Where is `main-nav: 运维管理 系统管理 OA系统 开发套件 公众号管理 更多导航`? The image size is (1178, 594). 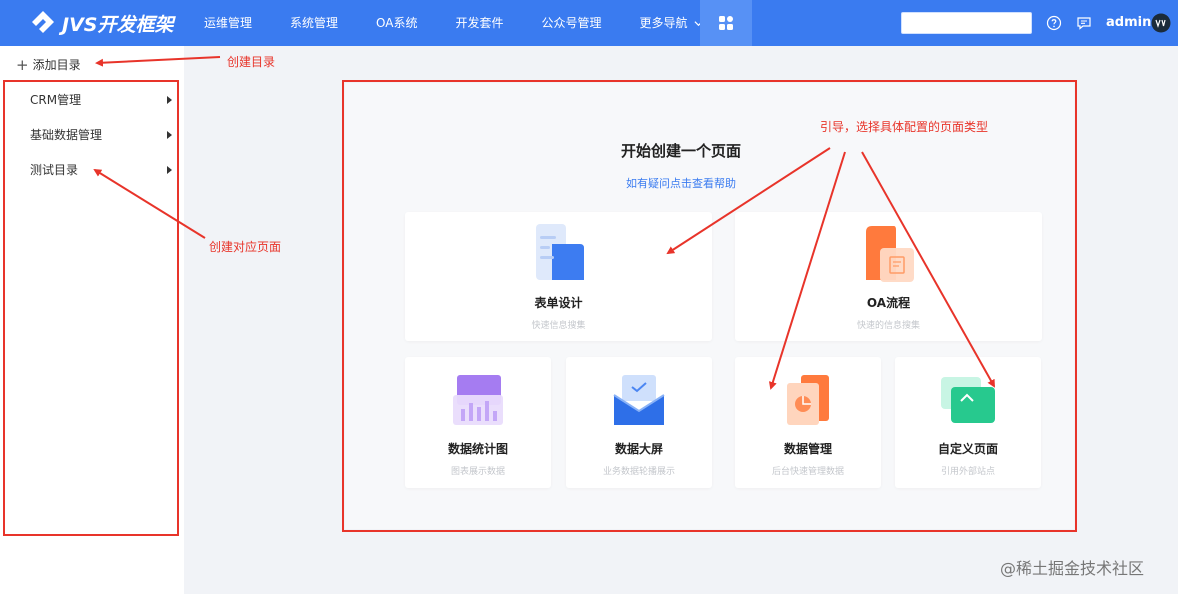
main-nav: 运维管理 系统管理 OA系统 开发套件 公众号管理 更多导航 is located at coordinates (453, 23).